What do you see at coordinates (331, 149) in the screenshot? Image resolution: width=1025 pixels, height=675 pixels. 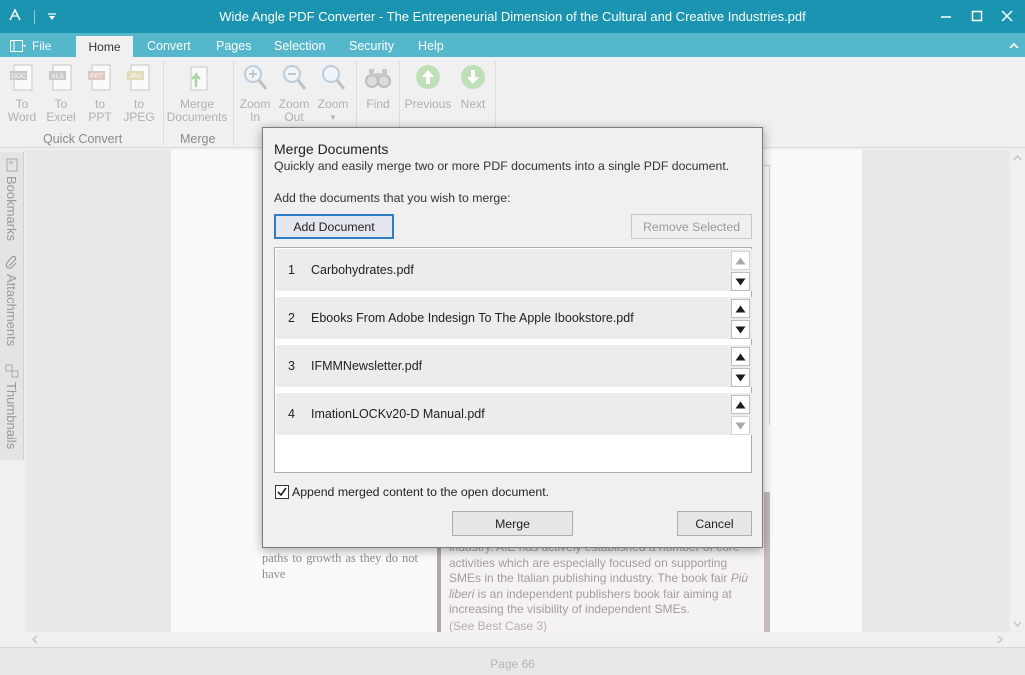 I see `dialog-title: Merge Documents` at bounding box center [331, 149].